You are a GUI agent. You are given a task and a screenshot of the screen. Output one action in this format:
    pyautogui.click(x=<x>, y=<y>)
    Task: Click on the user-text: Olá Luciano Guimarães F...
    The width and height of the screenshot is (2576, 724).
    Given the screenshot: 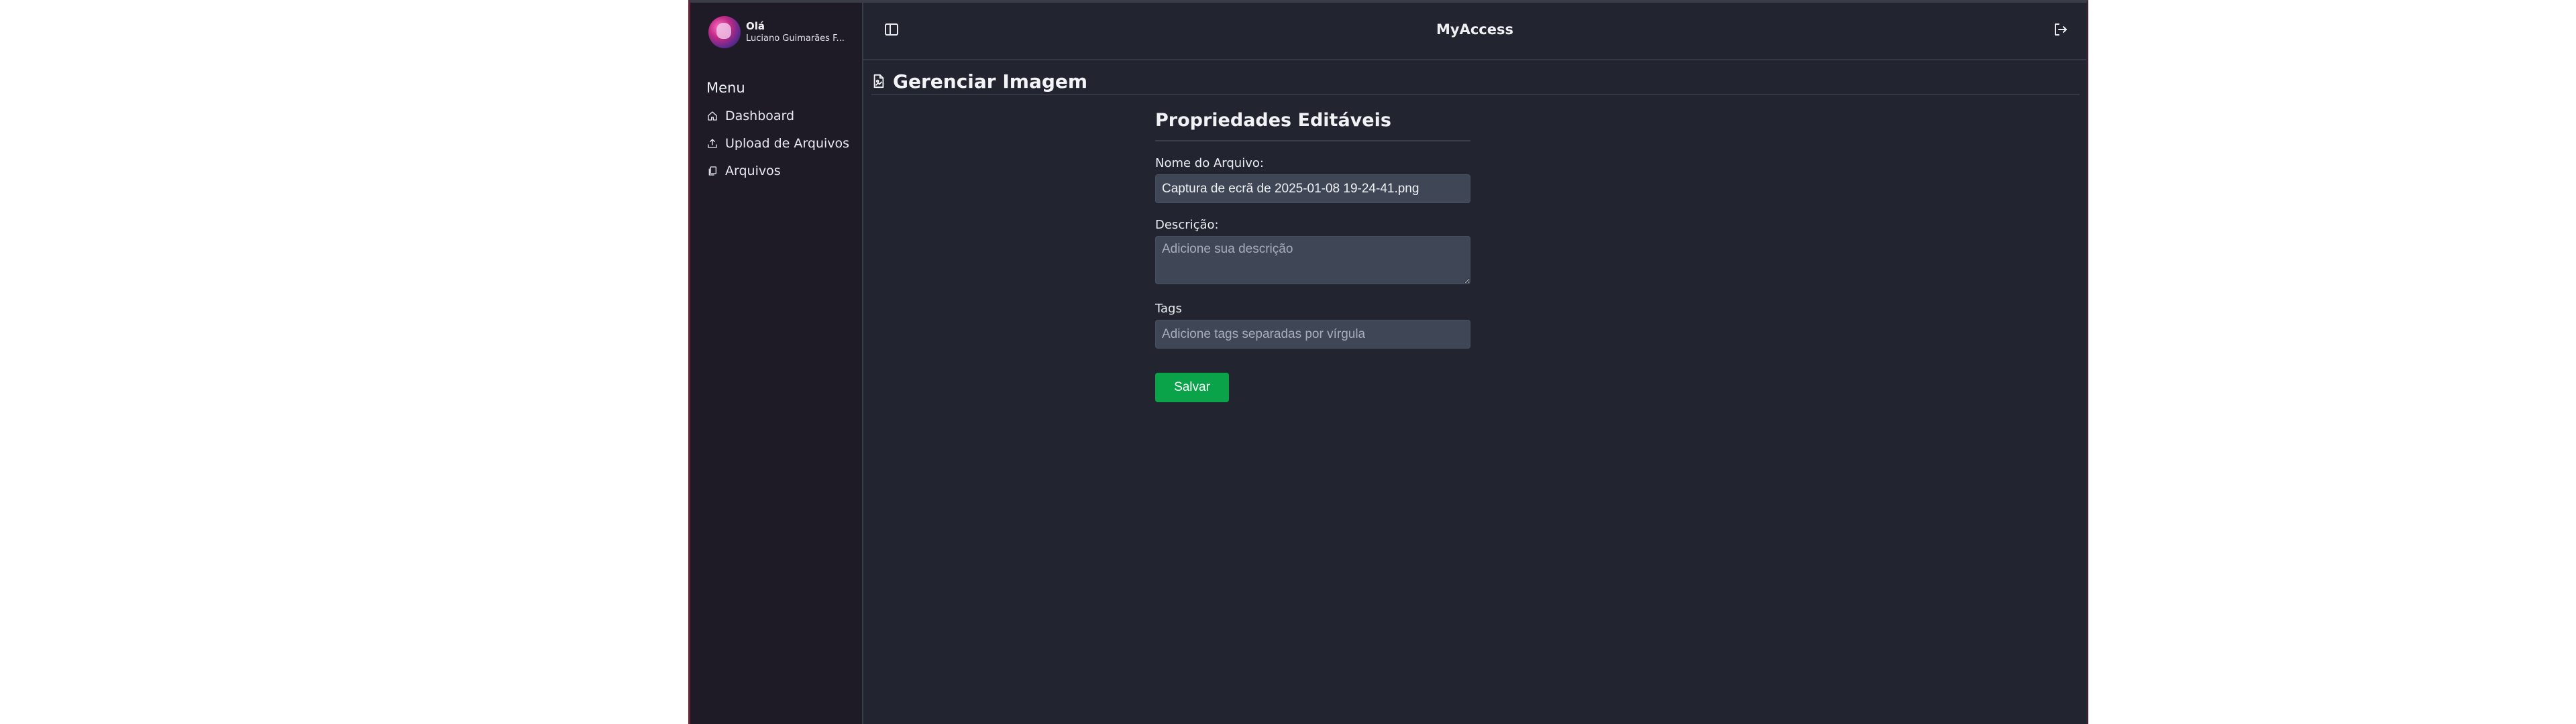 What is the action you would take?
    pyautogui.click(x=795, y=32)
    